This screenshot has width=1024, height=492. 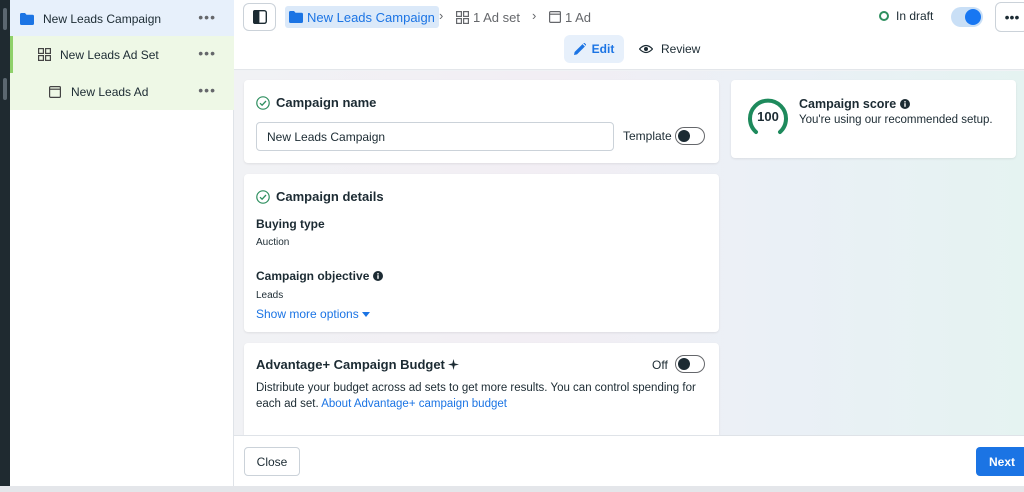 I want to click on breadcrumb-campaign: New Leads Campaign, so click(x=362, y=17).